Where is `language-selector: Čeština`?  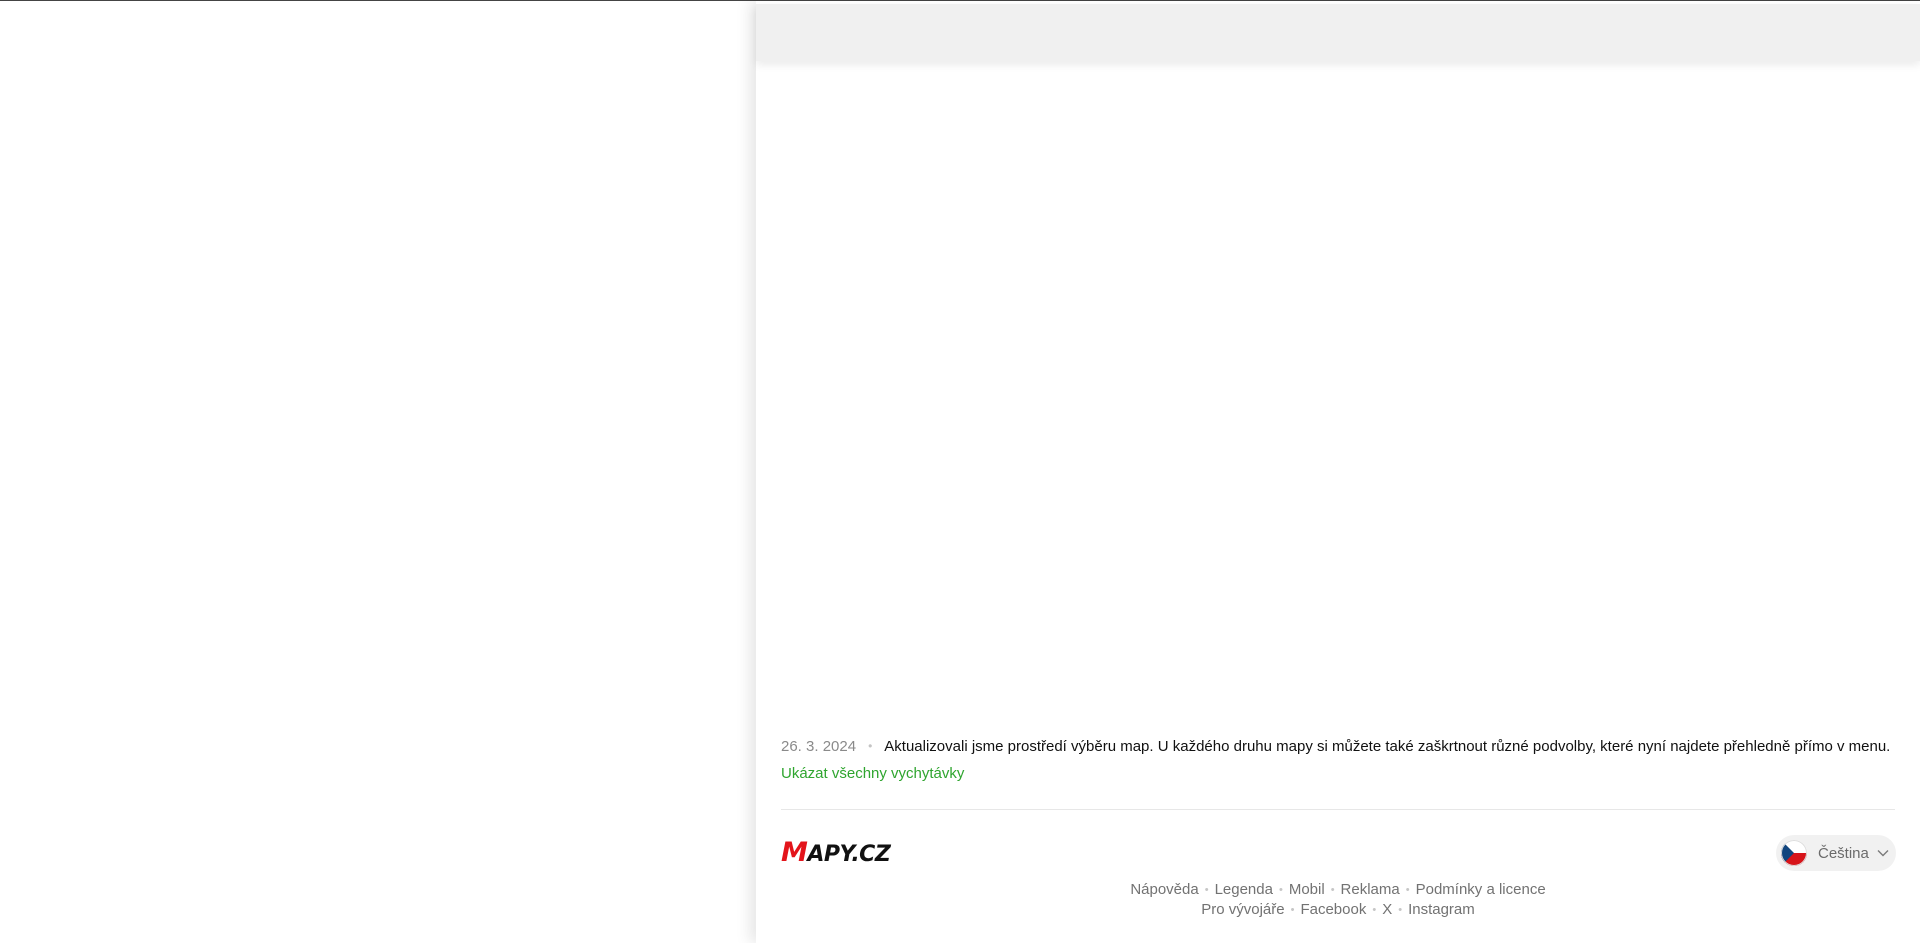 language-selector: Čeština is located at coordinates (1836, 853).